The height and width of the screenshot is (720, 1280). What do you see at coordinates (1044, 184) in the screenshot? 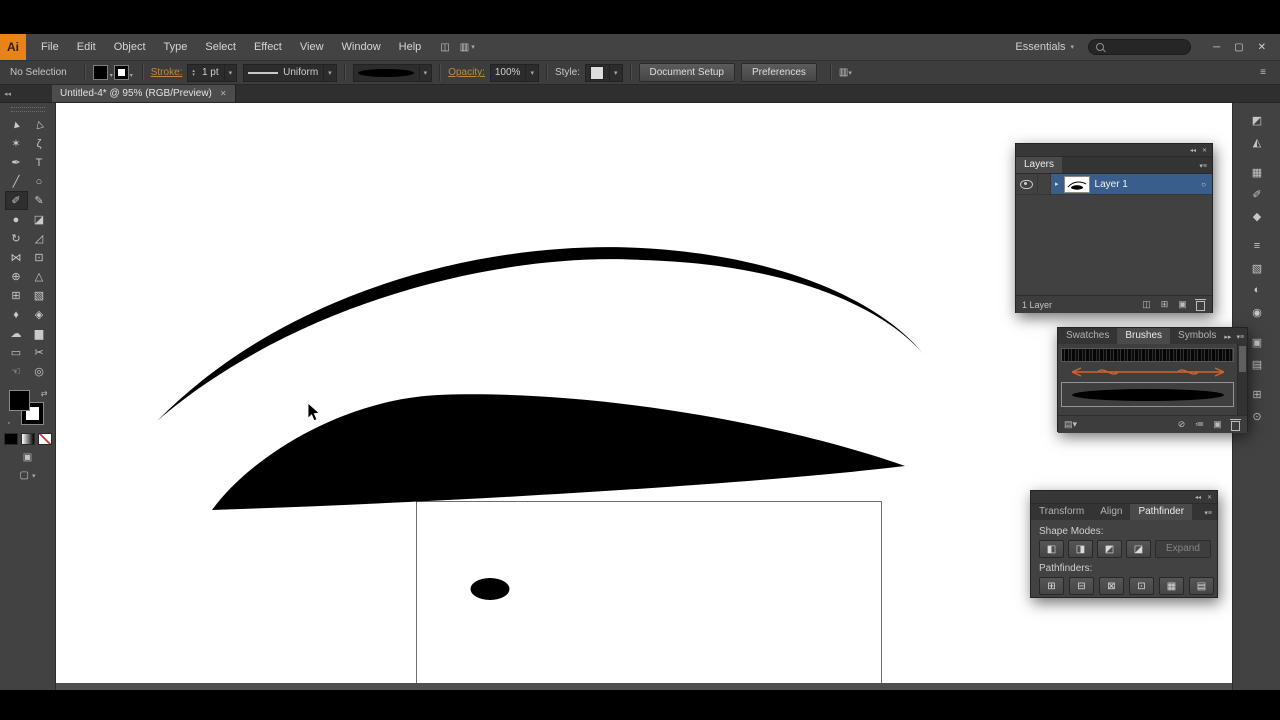
I see `lock-toggle` at bounding box center [1044, 184].